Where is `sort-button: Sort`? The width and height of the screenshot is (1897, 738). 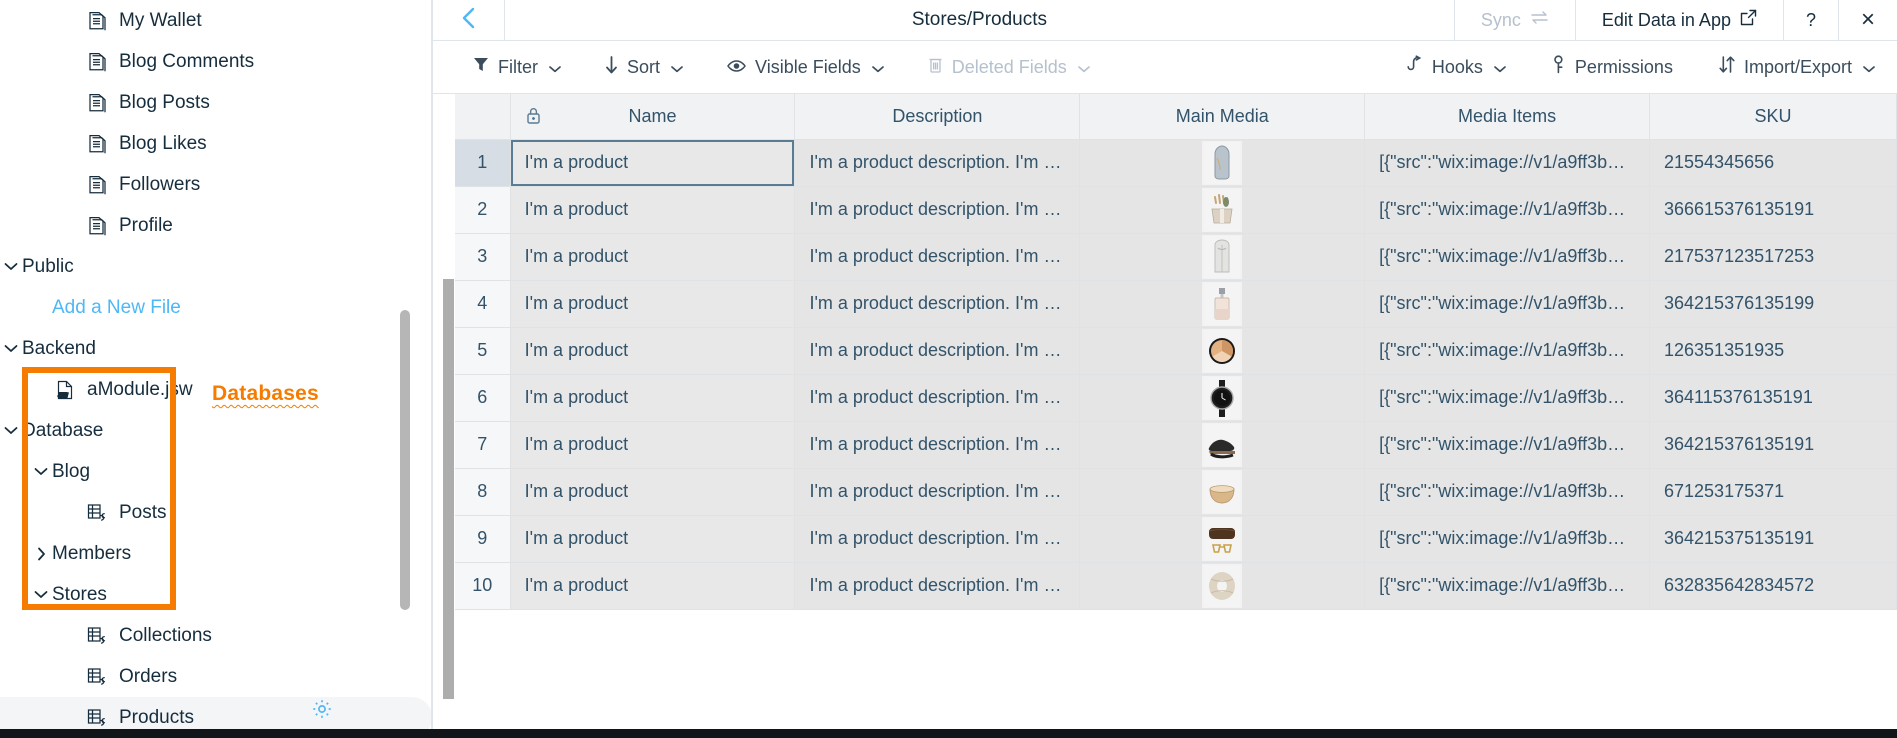
sort-button: Sort is located at coordinates (644, 67).